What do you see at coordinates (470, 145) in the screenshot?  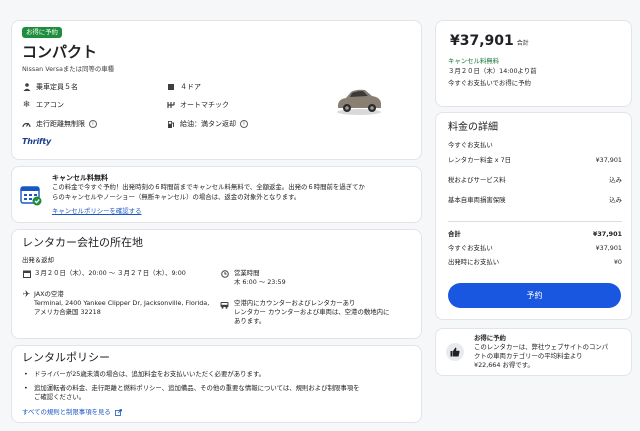 I see `pay-now-section: 今すぐお支払い` at bounding box center [470, 145].